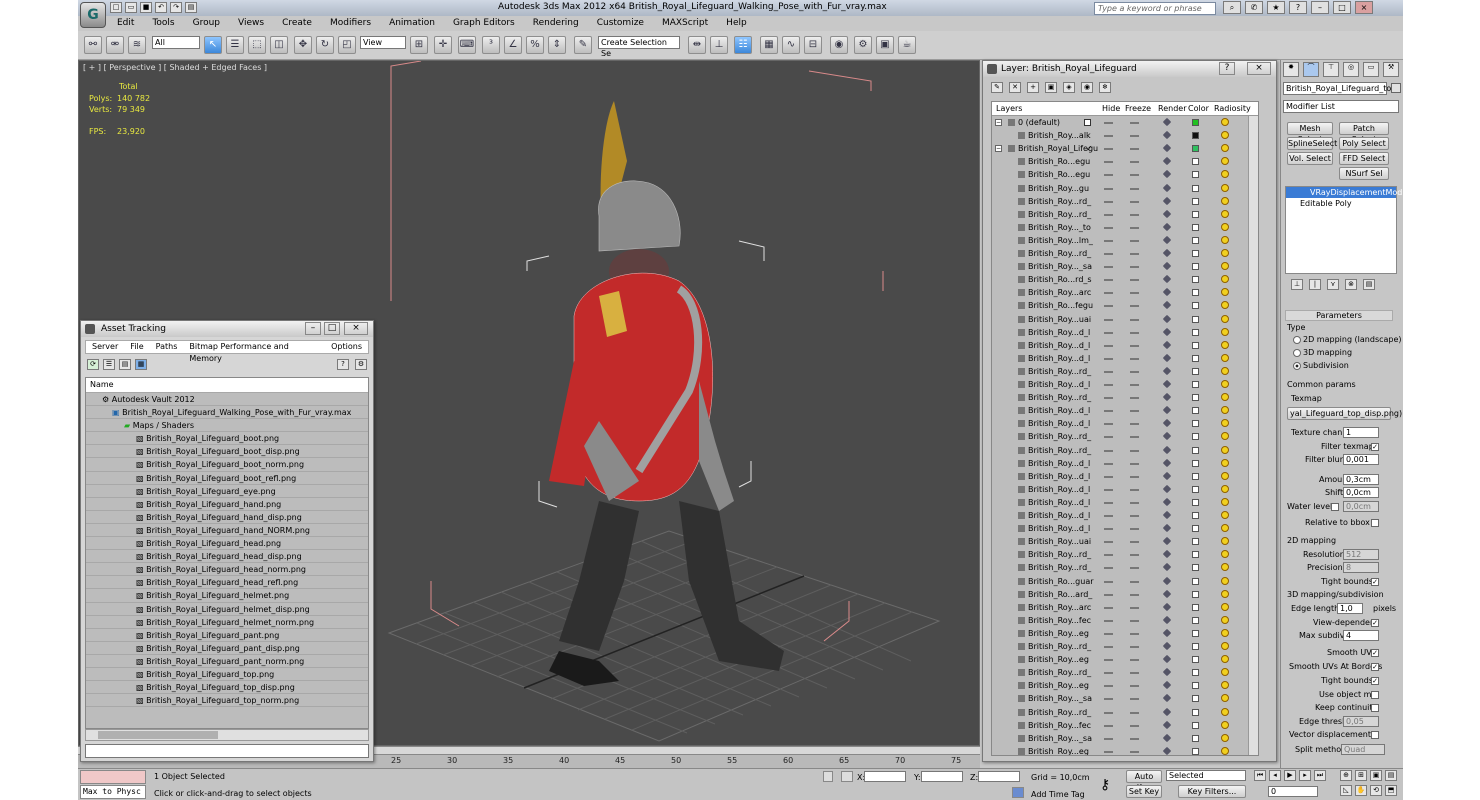  I want to click on zoom-all-icon: ⊞, so click(1361, 775).